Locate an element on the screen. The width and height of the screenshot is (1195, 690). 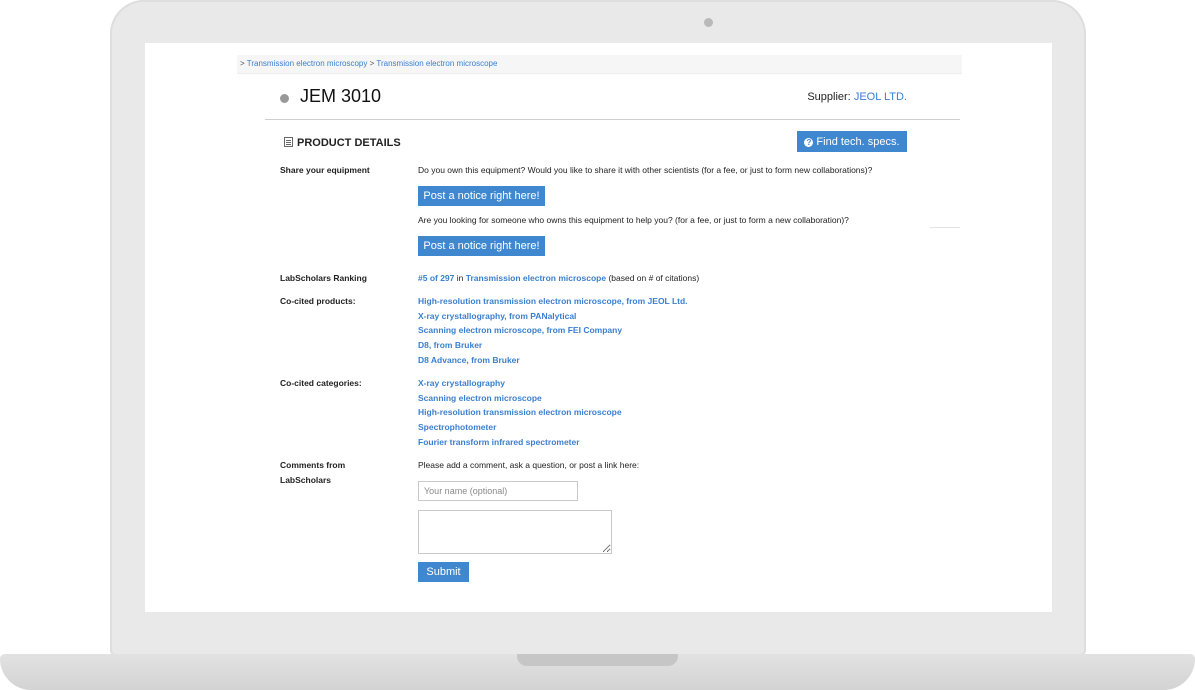
laptop-notch is located at coordinates (597, 660).